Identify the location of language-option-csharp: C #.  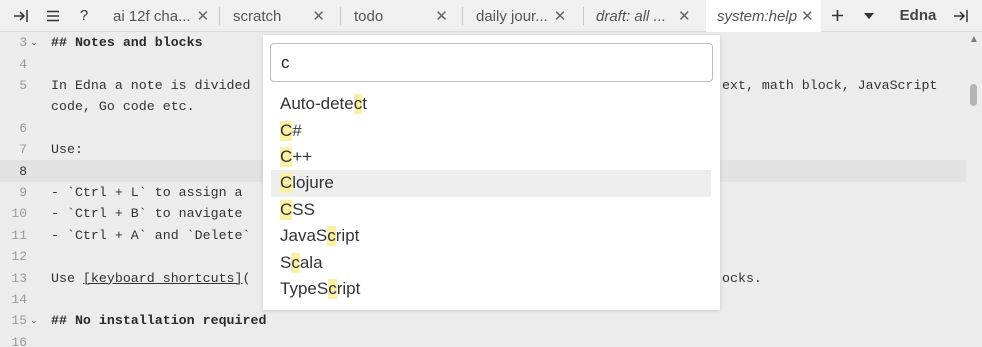
(491, 130).